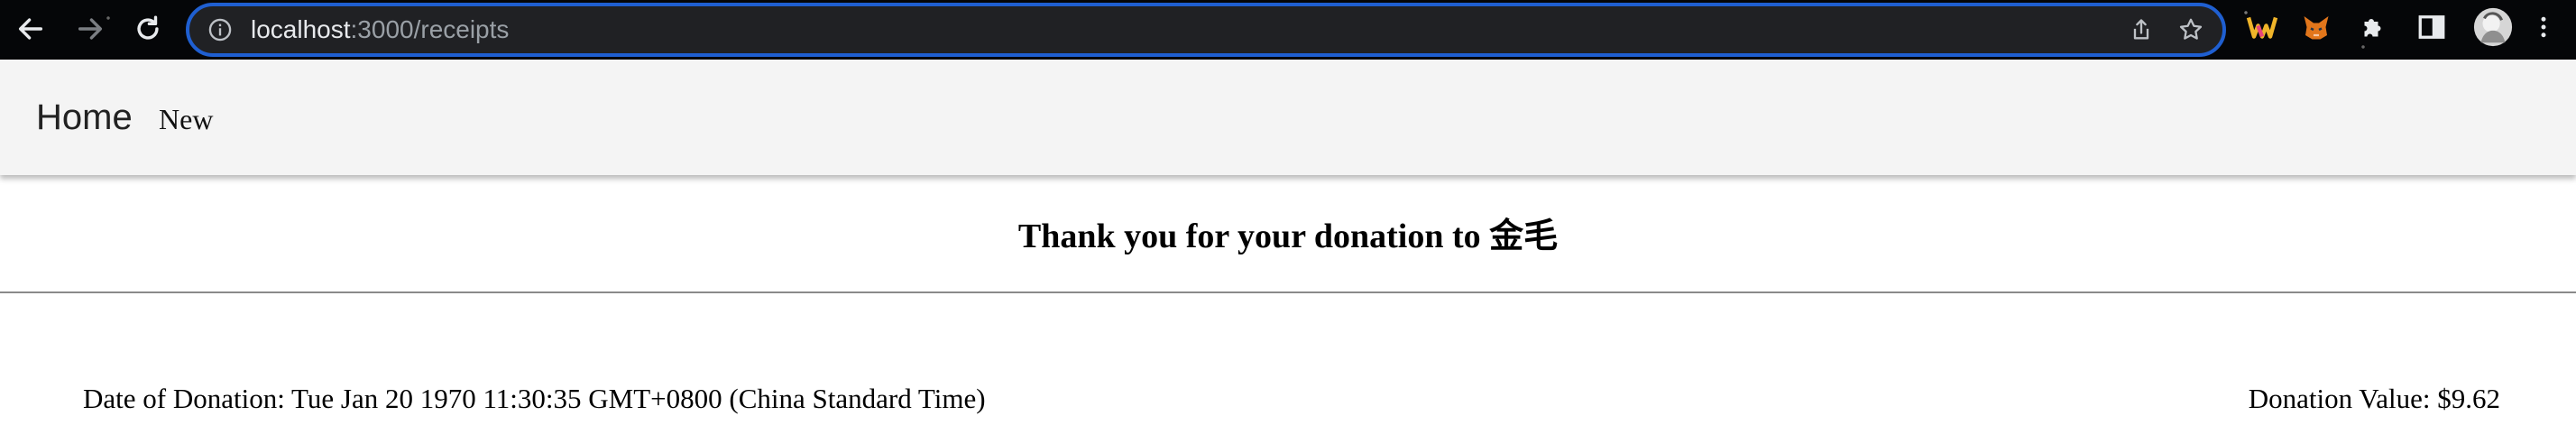 The image size is (2576, 444). I want to click on metamask-button, so click(2316, 27).